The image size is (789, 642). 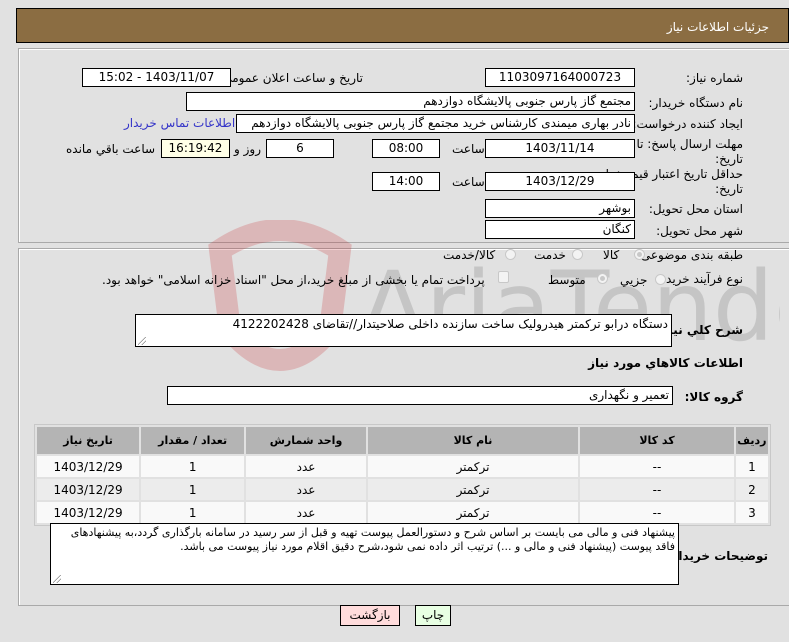 What do you see at coordinates (410, 101) in the screenshot?
I see `buyer-org-field: مجتمع گاز پارس جنوبی پالایشگاه دوازدهم` at bounding box center [410, 101].